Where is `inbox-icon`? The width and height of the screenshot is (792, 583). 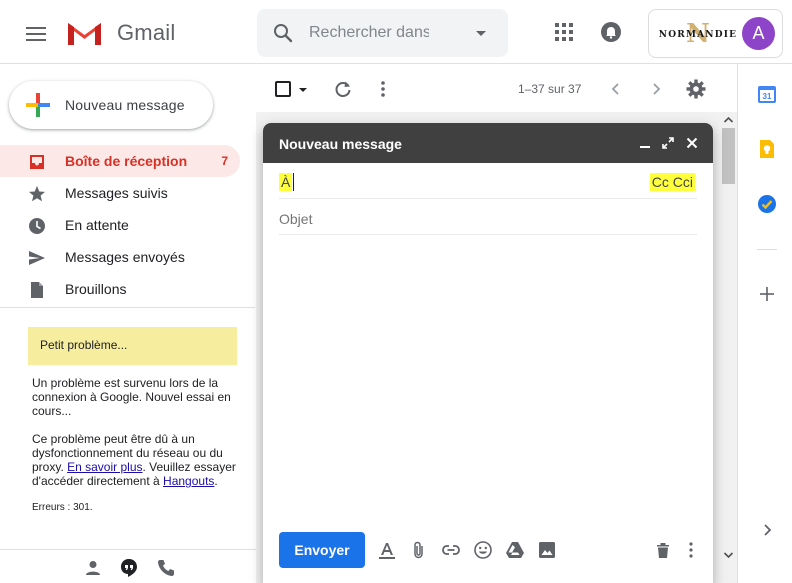
inbox-icon is located at coordinates (37, 162).